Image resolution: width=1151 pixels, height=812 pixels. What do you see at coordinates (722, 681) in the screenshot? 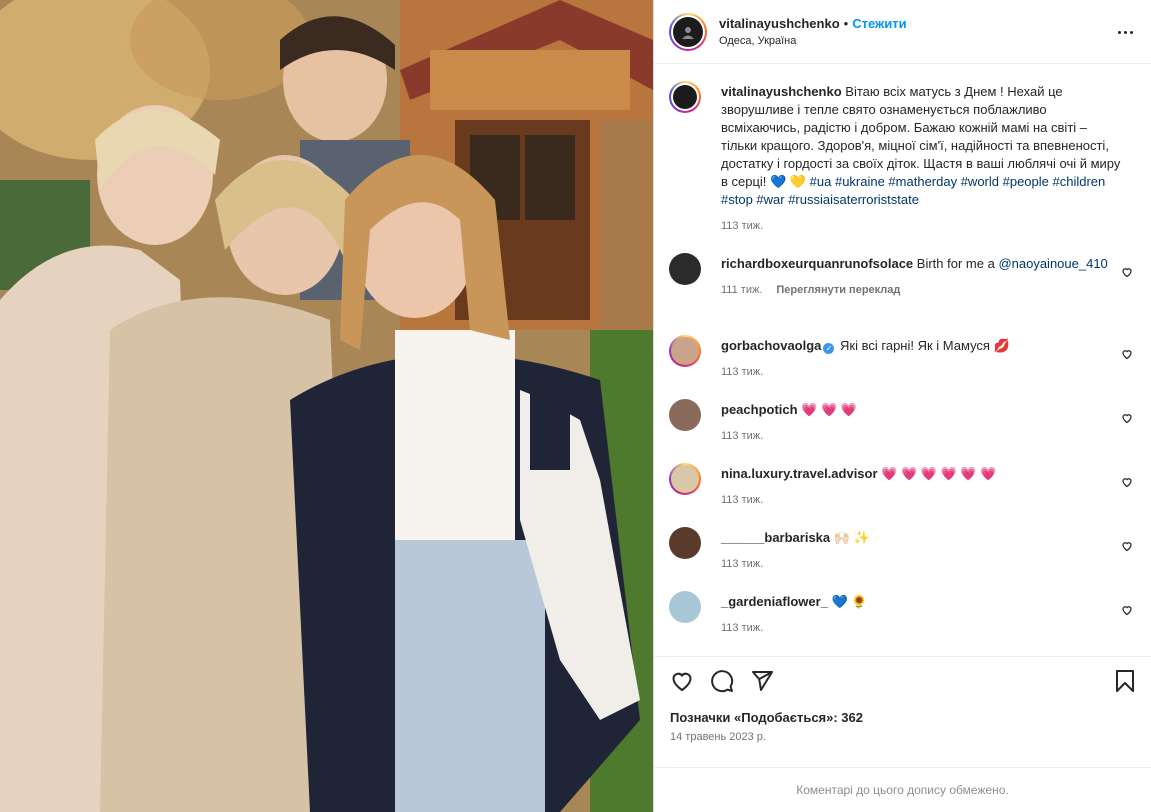
I see `comment-icon` at bounding box center [722, 681].